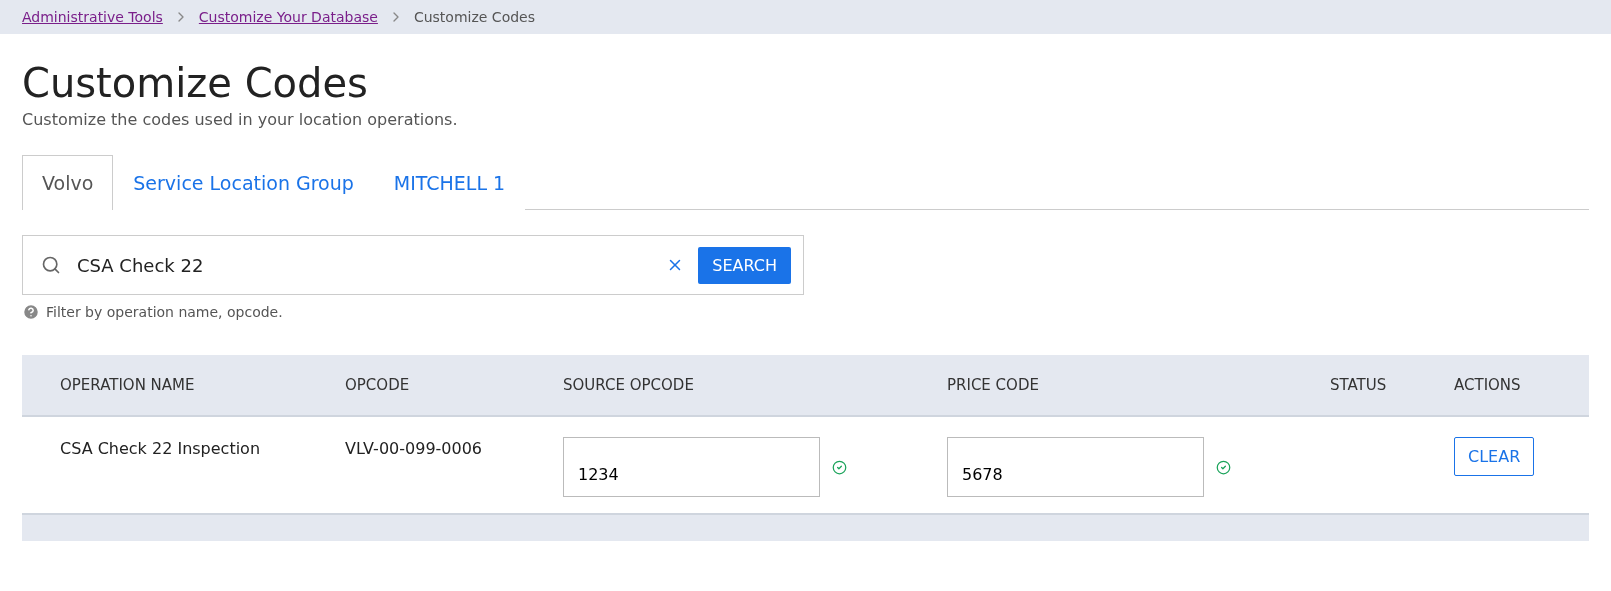 The height and width of the screenshot is (591, 1611). Describe the element at coordinates (1075, 467) in the screenshot. I see `code-field: 5678` at that location.